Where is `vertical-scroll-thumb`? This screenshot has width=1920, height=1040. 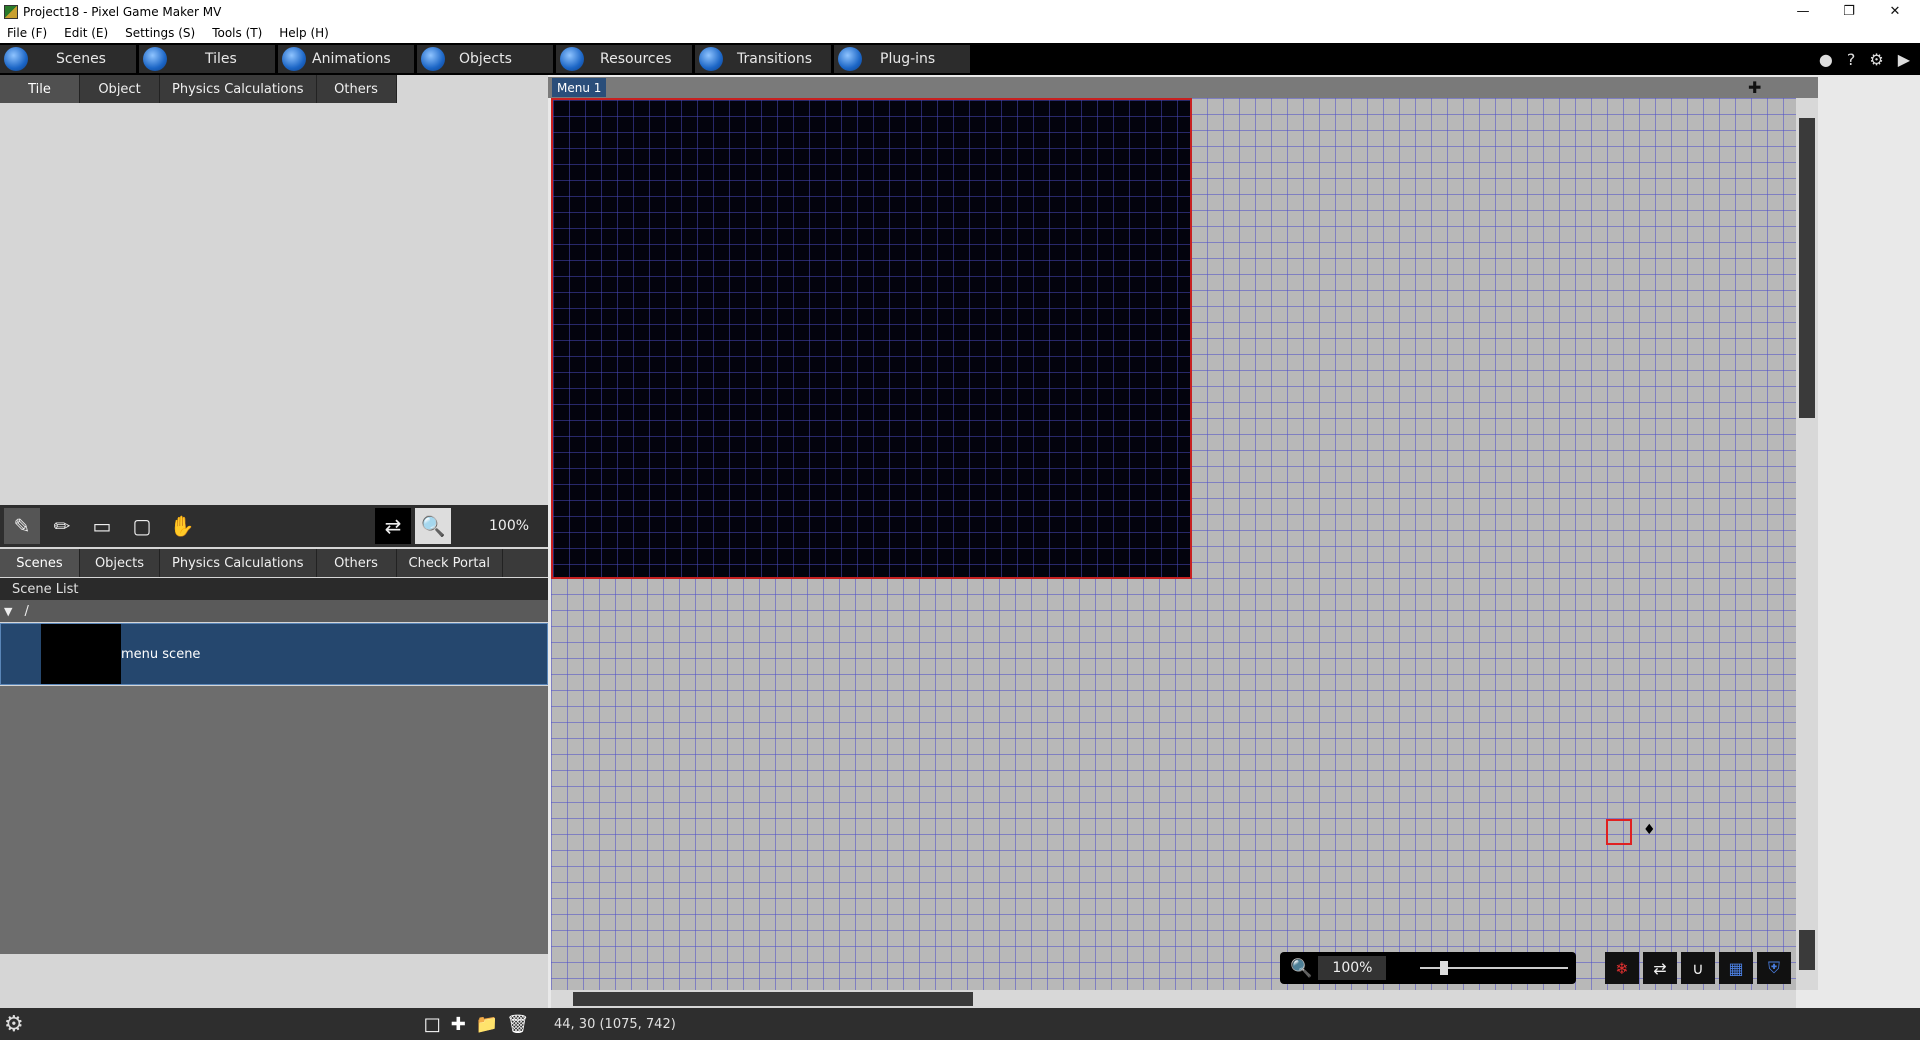
vertical-scroll-thumb is located at coordinates (1807, 268).